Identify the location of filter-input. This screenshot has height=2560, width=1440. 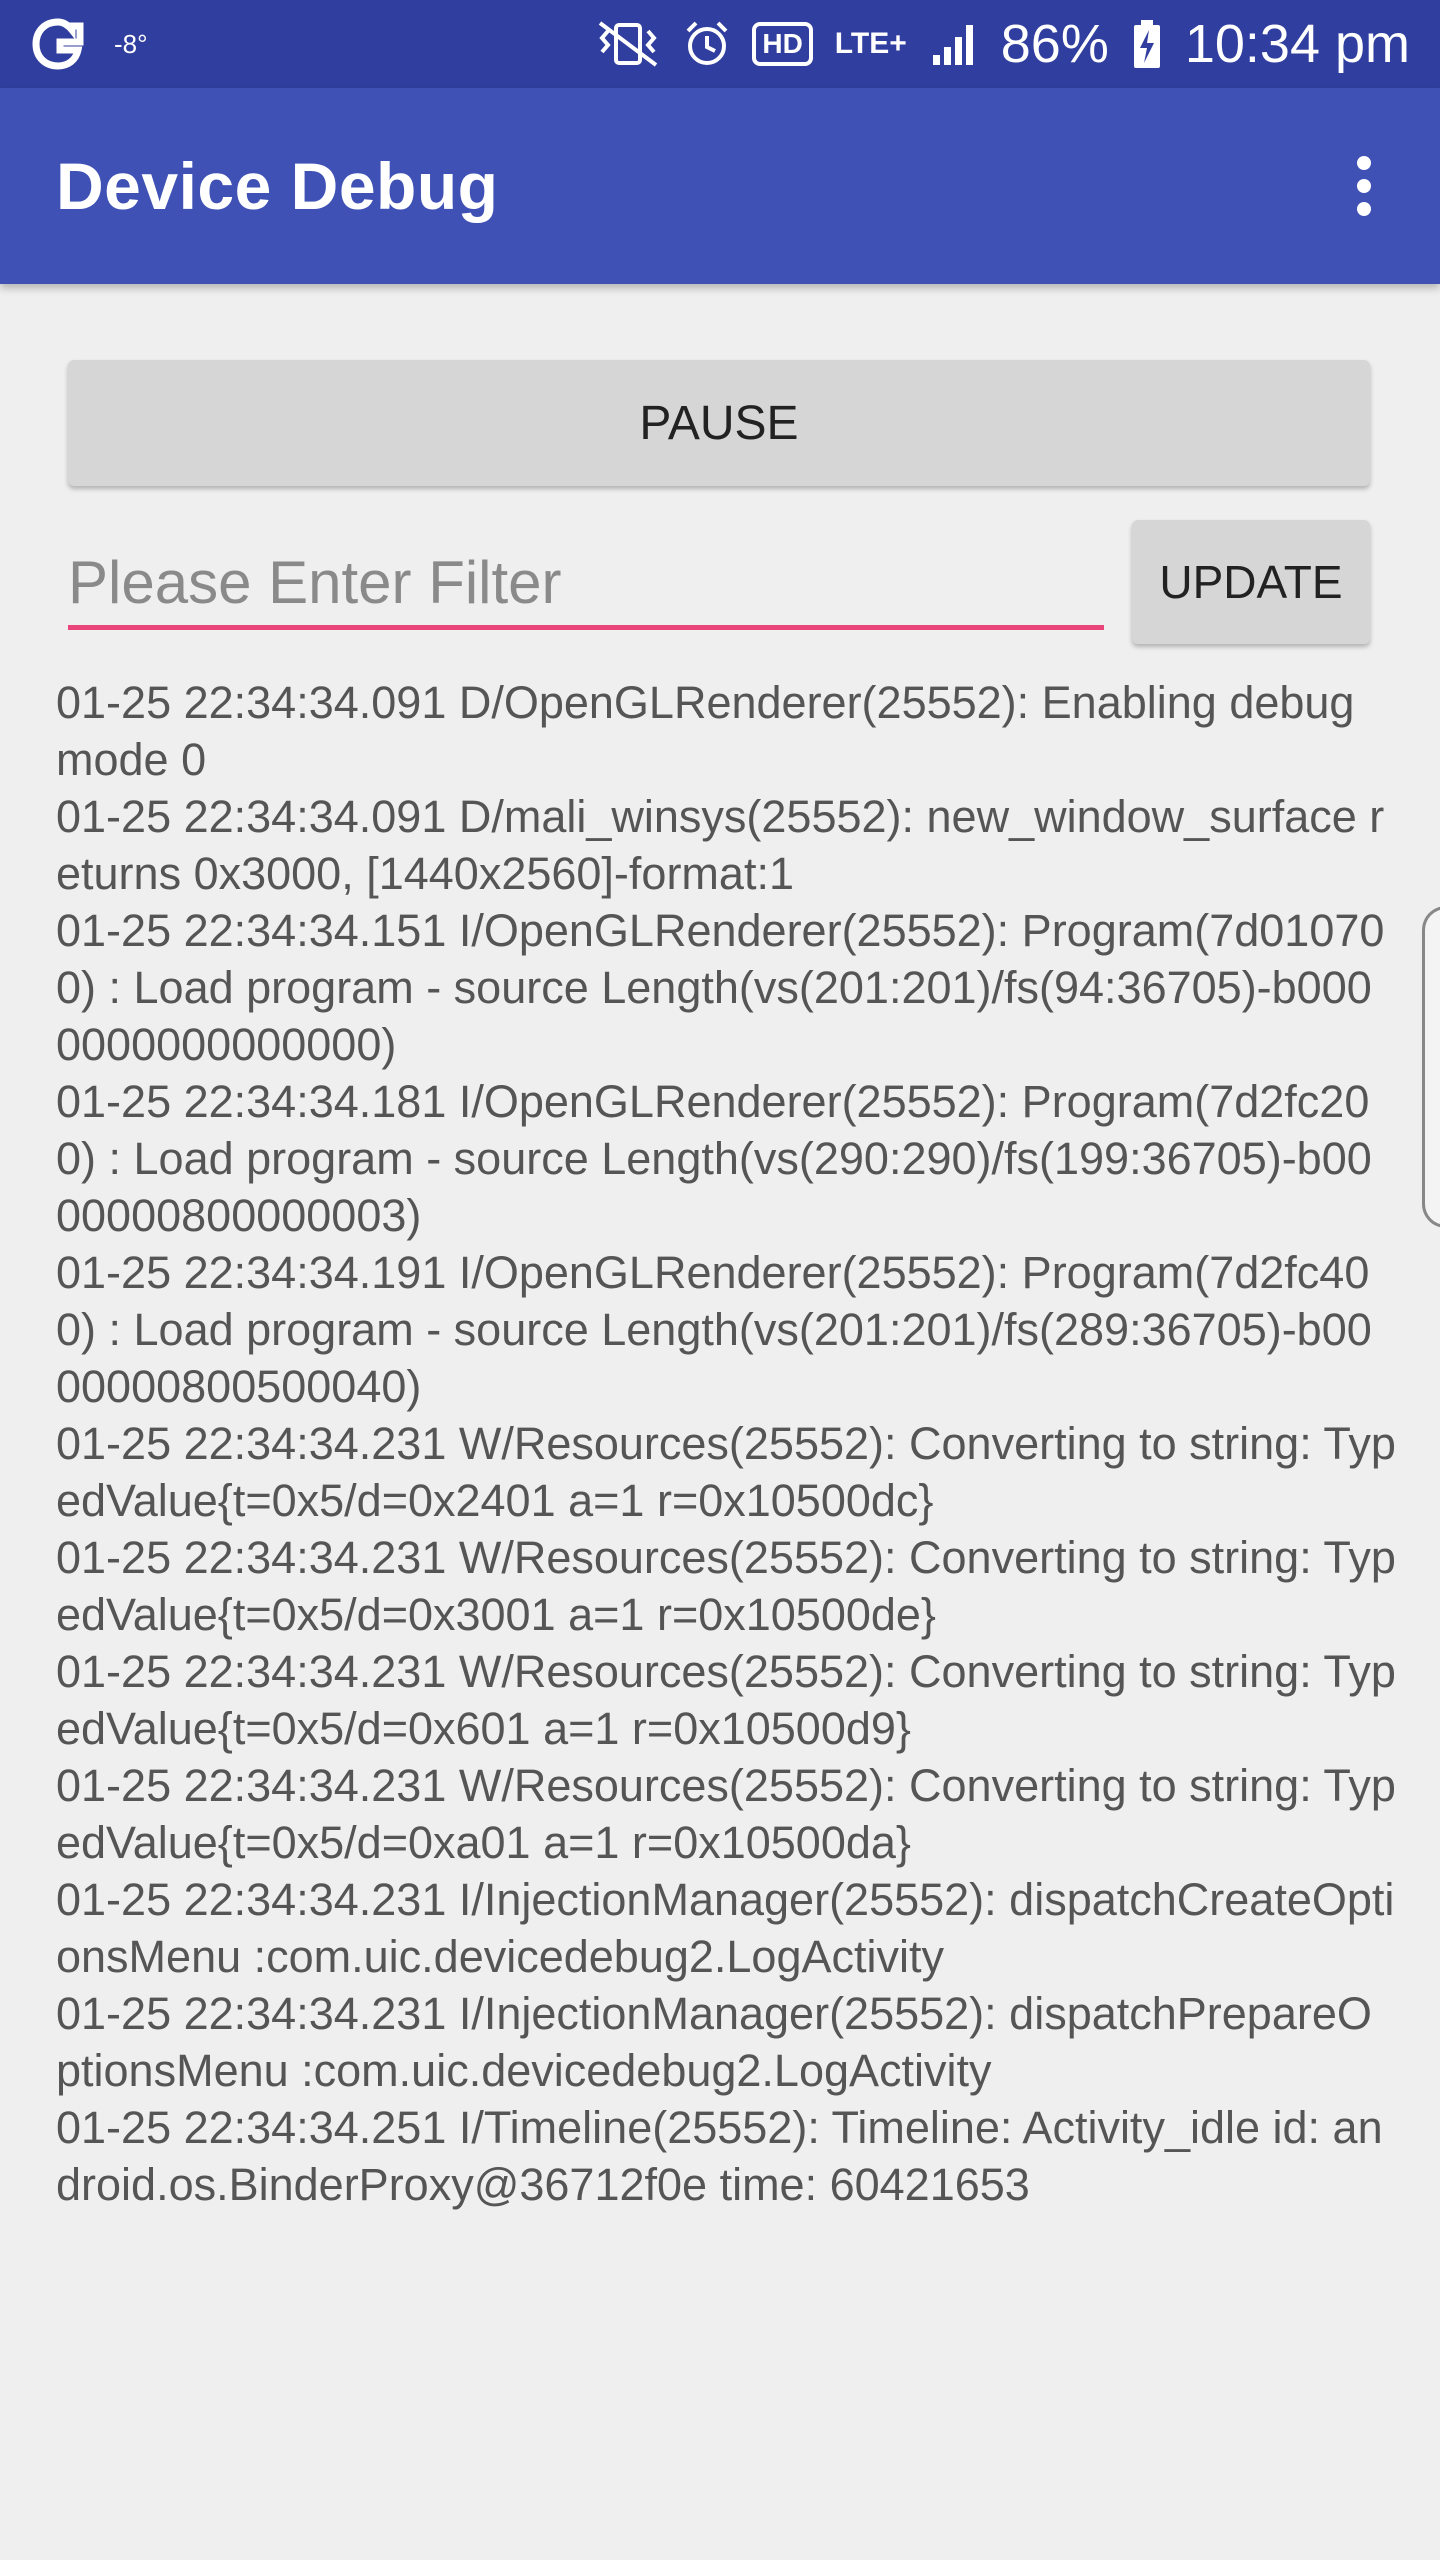
(586, 585).